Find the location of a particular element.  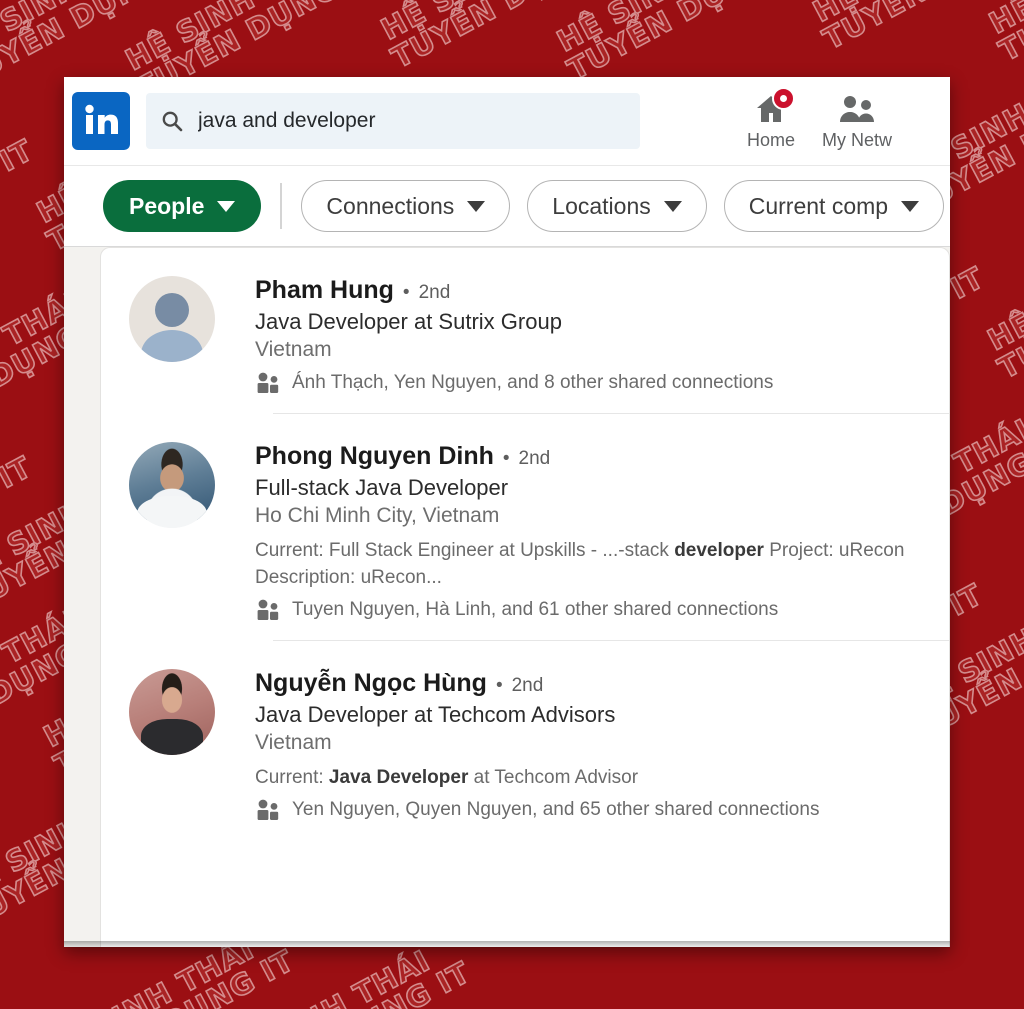

filter-pill-locations-label: Locations is located at coordinates (601, 205).